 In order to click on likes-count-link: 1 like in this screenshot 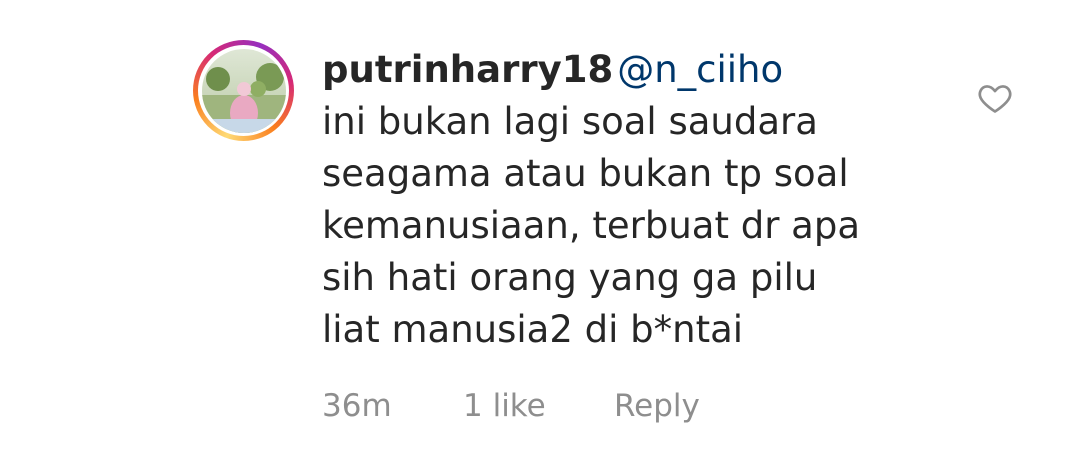, I will do `click(538, 406)`.